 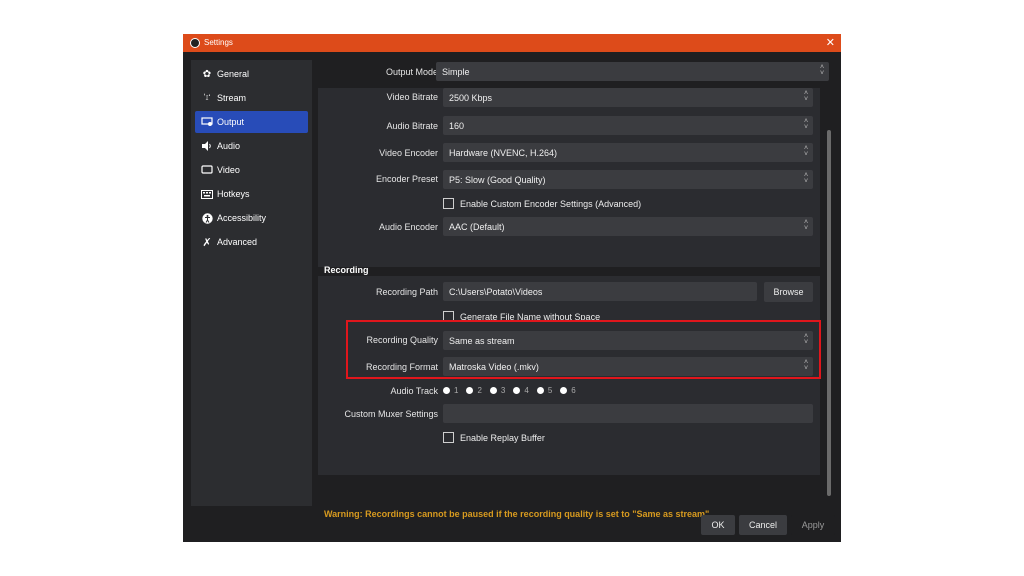 I want to click on browse-button: Browse, so click(x=788, y=292).